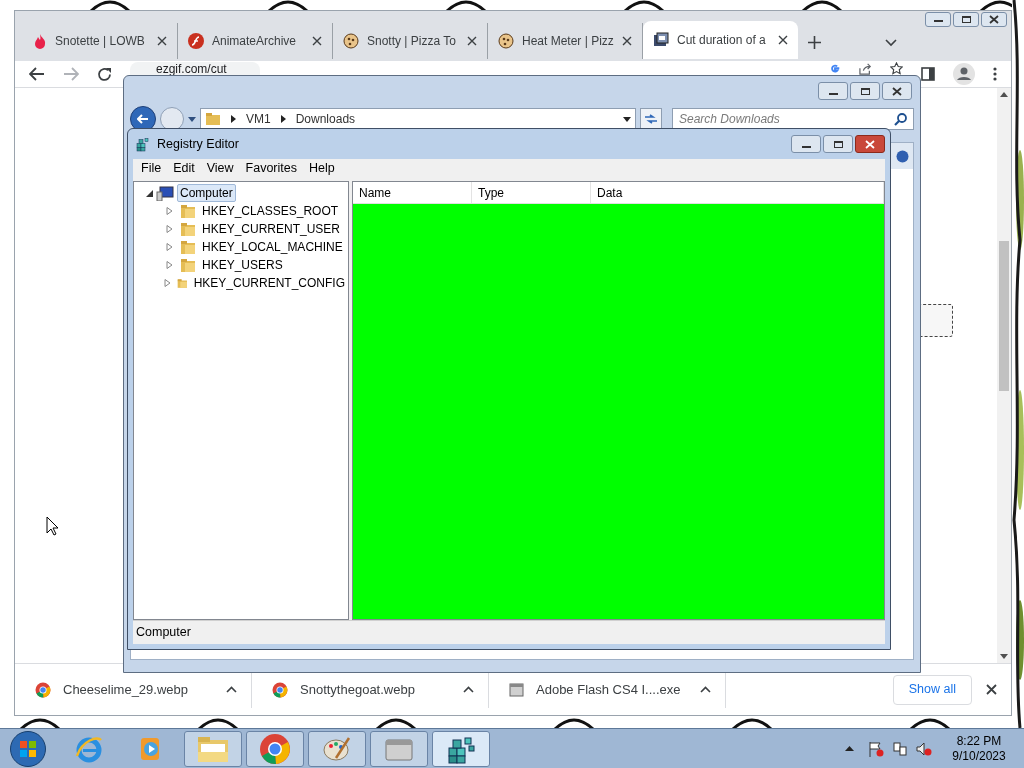 This screenshot has width=1024, height=768. What do you see at coordinates (165, 193) in the screenshot?
I see `computer-icon` at bounding box center [165, 193].